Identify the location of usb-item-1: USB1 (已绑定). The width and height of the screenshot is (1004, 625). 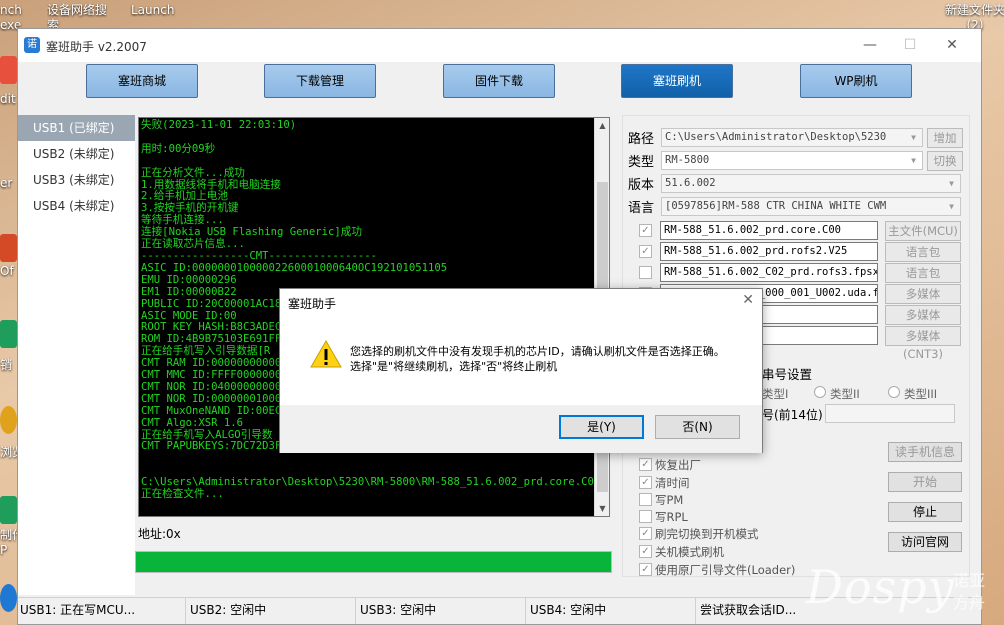
(76, 128).